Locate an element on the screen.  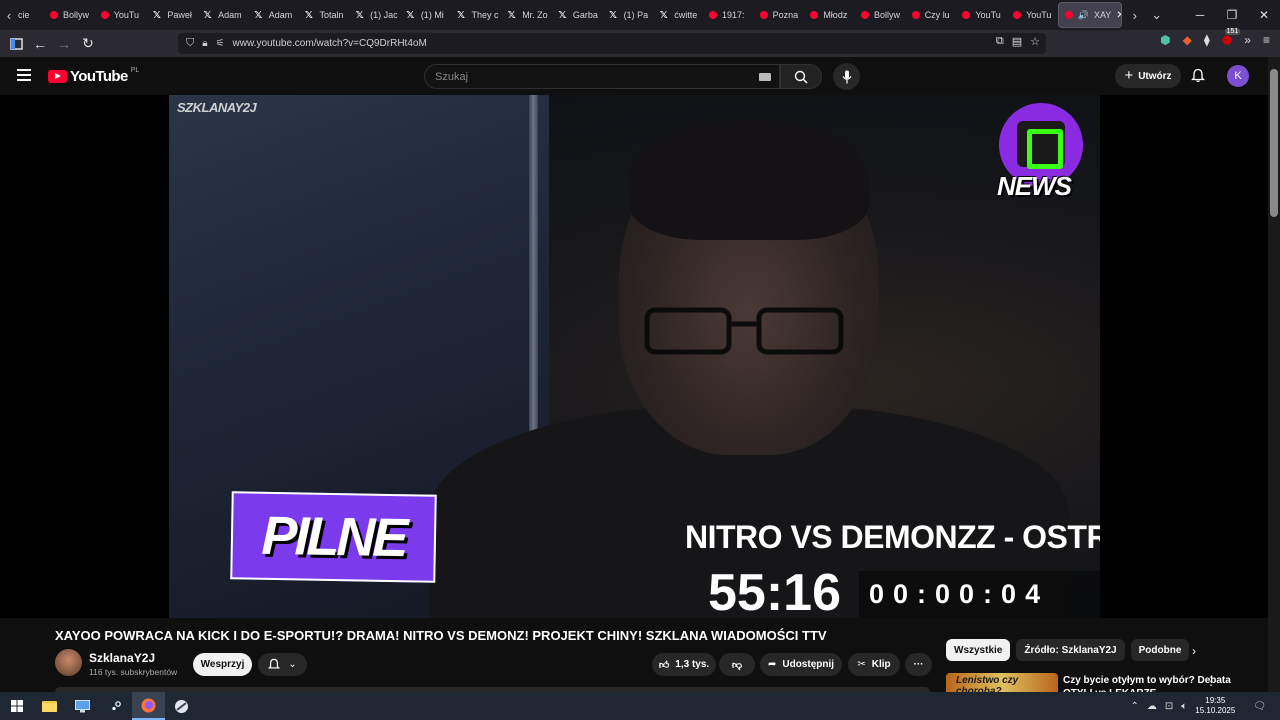
filter-chip: Podobne is located at coordinates (1160, 650).